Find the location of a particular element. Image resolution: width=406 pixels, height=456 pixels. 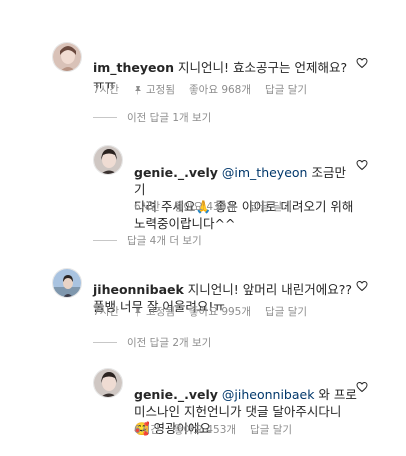

comment-username: im_theyeon is located at coordinates (133, 67).